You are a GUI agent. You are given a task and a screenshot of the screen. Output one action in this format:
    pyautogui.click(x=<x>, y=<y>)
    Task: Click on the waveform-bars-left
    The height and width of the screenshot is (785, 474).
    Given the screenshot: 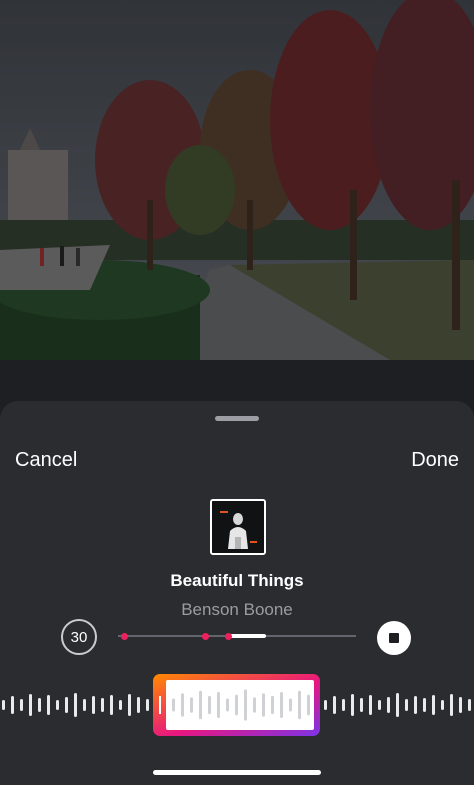 What is the action you would take?
    pyautogui.click(x=75, y=705)
    